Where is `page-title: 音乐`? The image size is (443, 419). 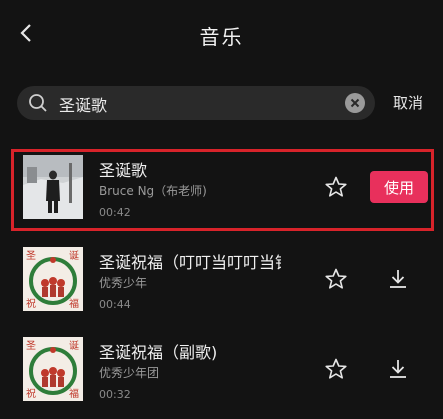
page-title: 音乐 is located at coordinates (221, 37).